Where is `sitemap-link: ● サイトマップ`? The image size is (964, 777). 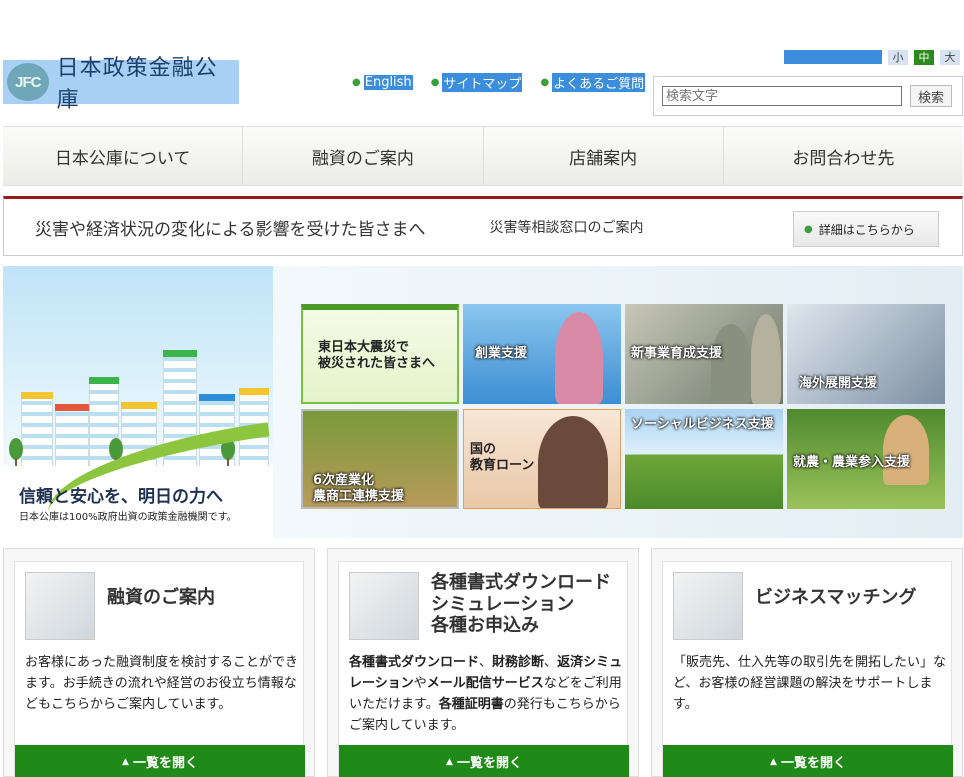
sitemap-link: ● サイトマップ is located at coordinates (477, 82).